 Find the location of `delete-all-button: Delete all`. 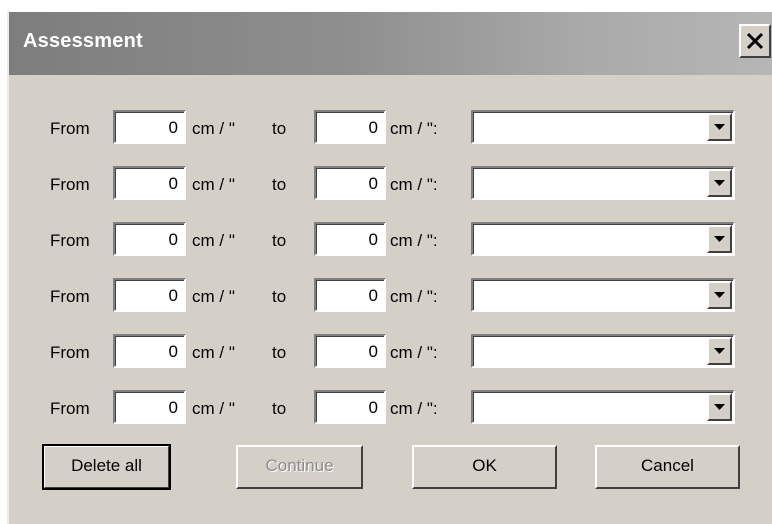

delete-all-button: Delete all is located at coordinates (106, 467).